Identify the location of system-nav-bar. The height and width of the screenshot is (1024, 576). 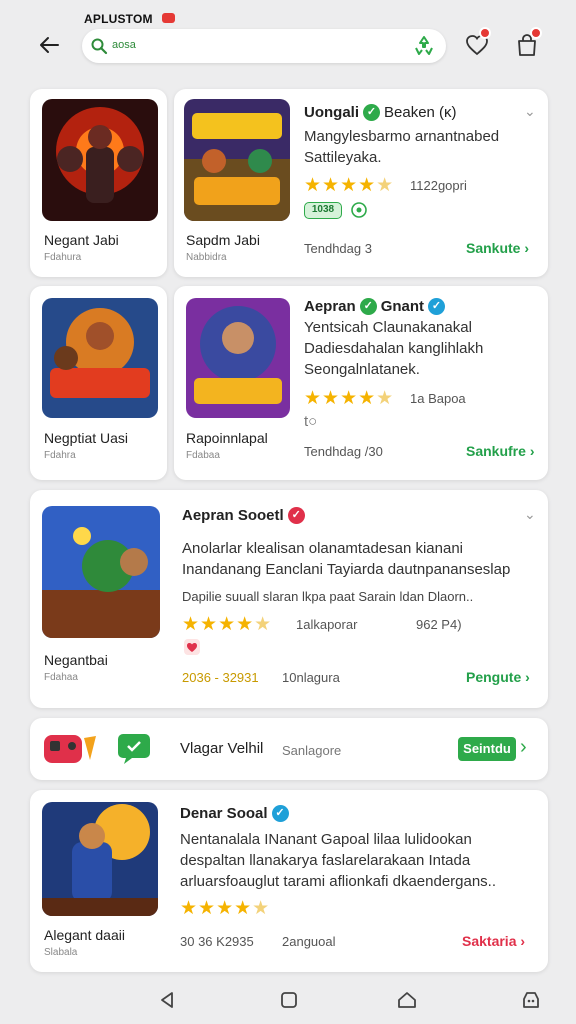
(288, 1001).